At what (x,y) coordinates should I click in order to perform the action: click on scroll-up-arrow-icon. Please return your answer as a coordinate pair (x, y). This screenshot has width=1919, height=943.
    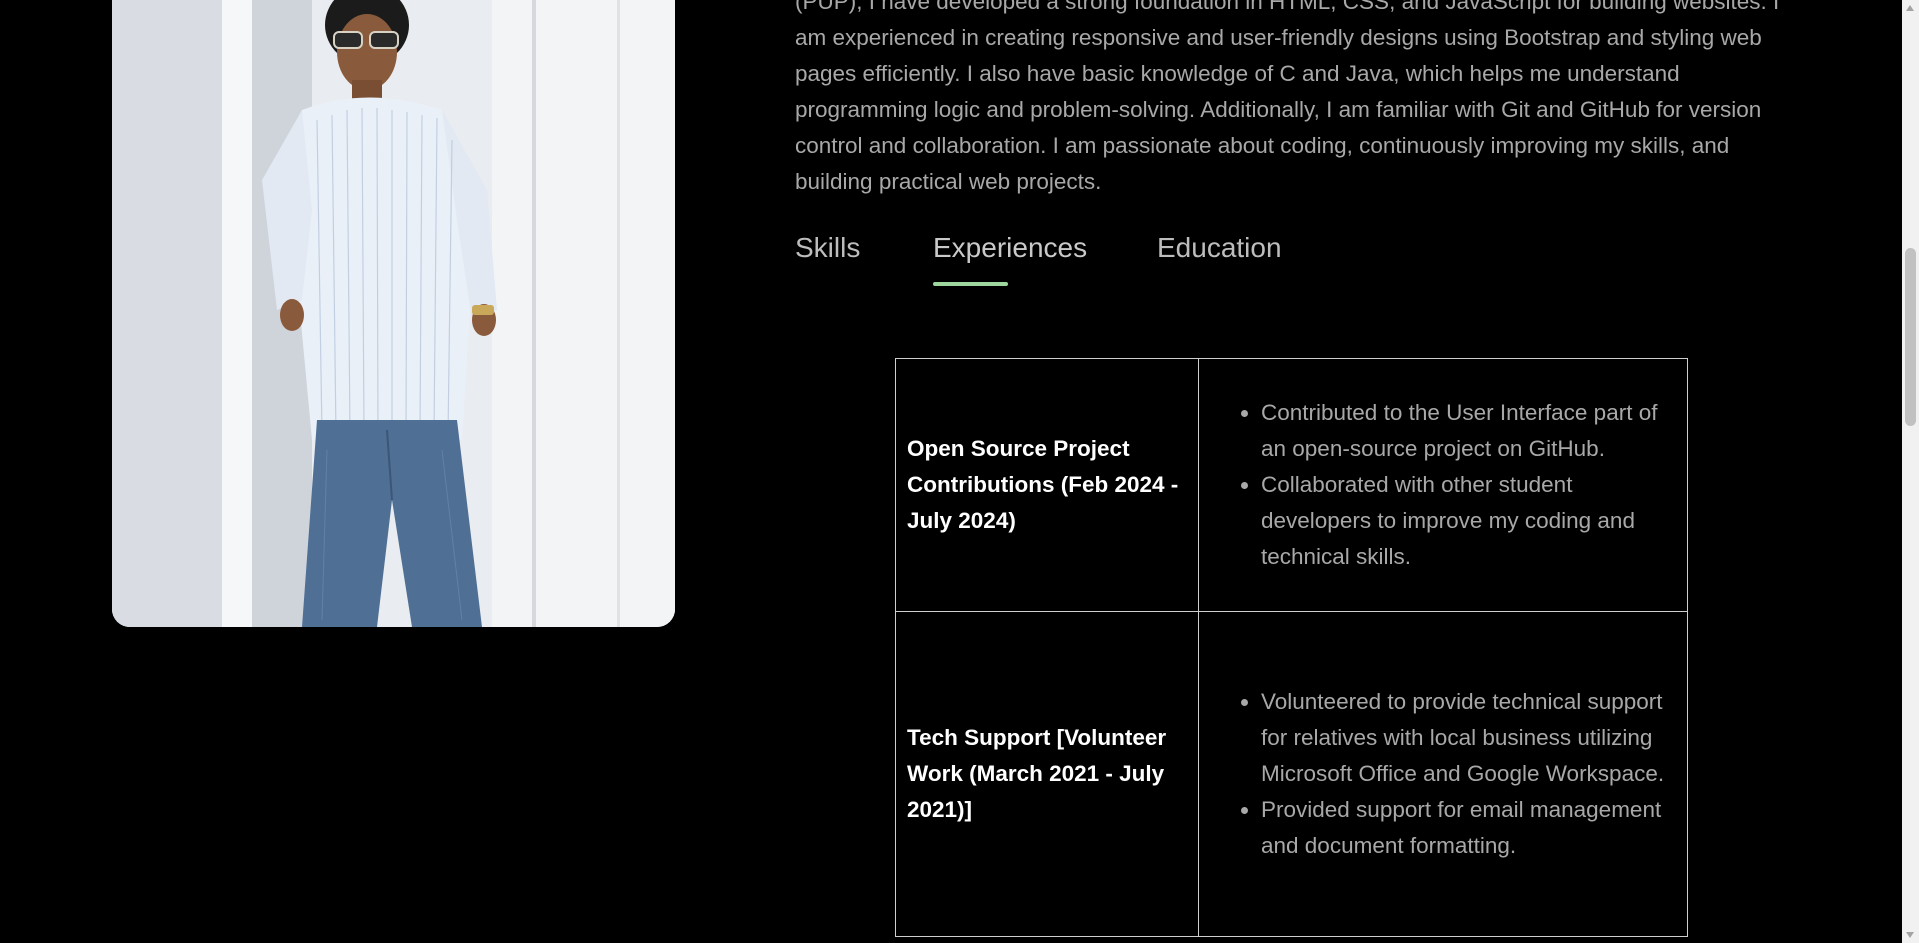
    Looking at the image, I should click on (1910, 8).